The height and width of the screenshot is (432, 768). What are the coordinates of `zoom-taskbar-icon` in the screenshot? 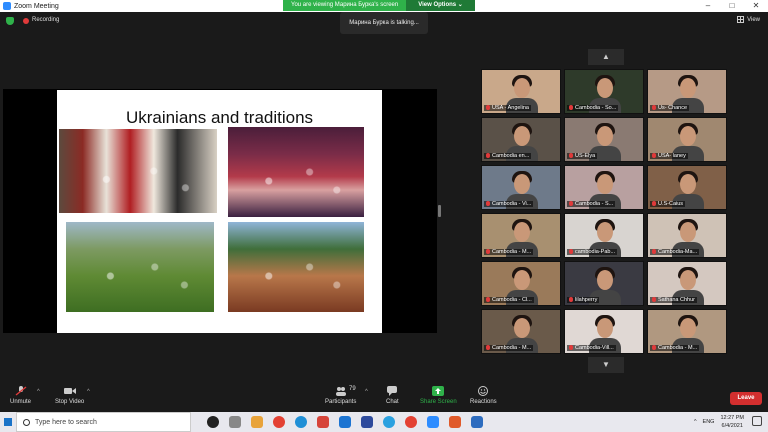 It's located at (433, 422).